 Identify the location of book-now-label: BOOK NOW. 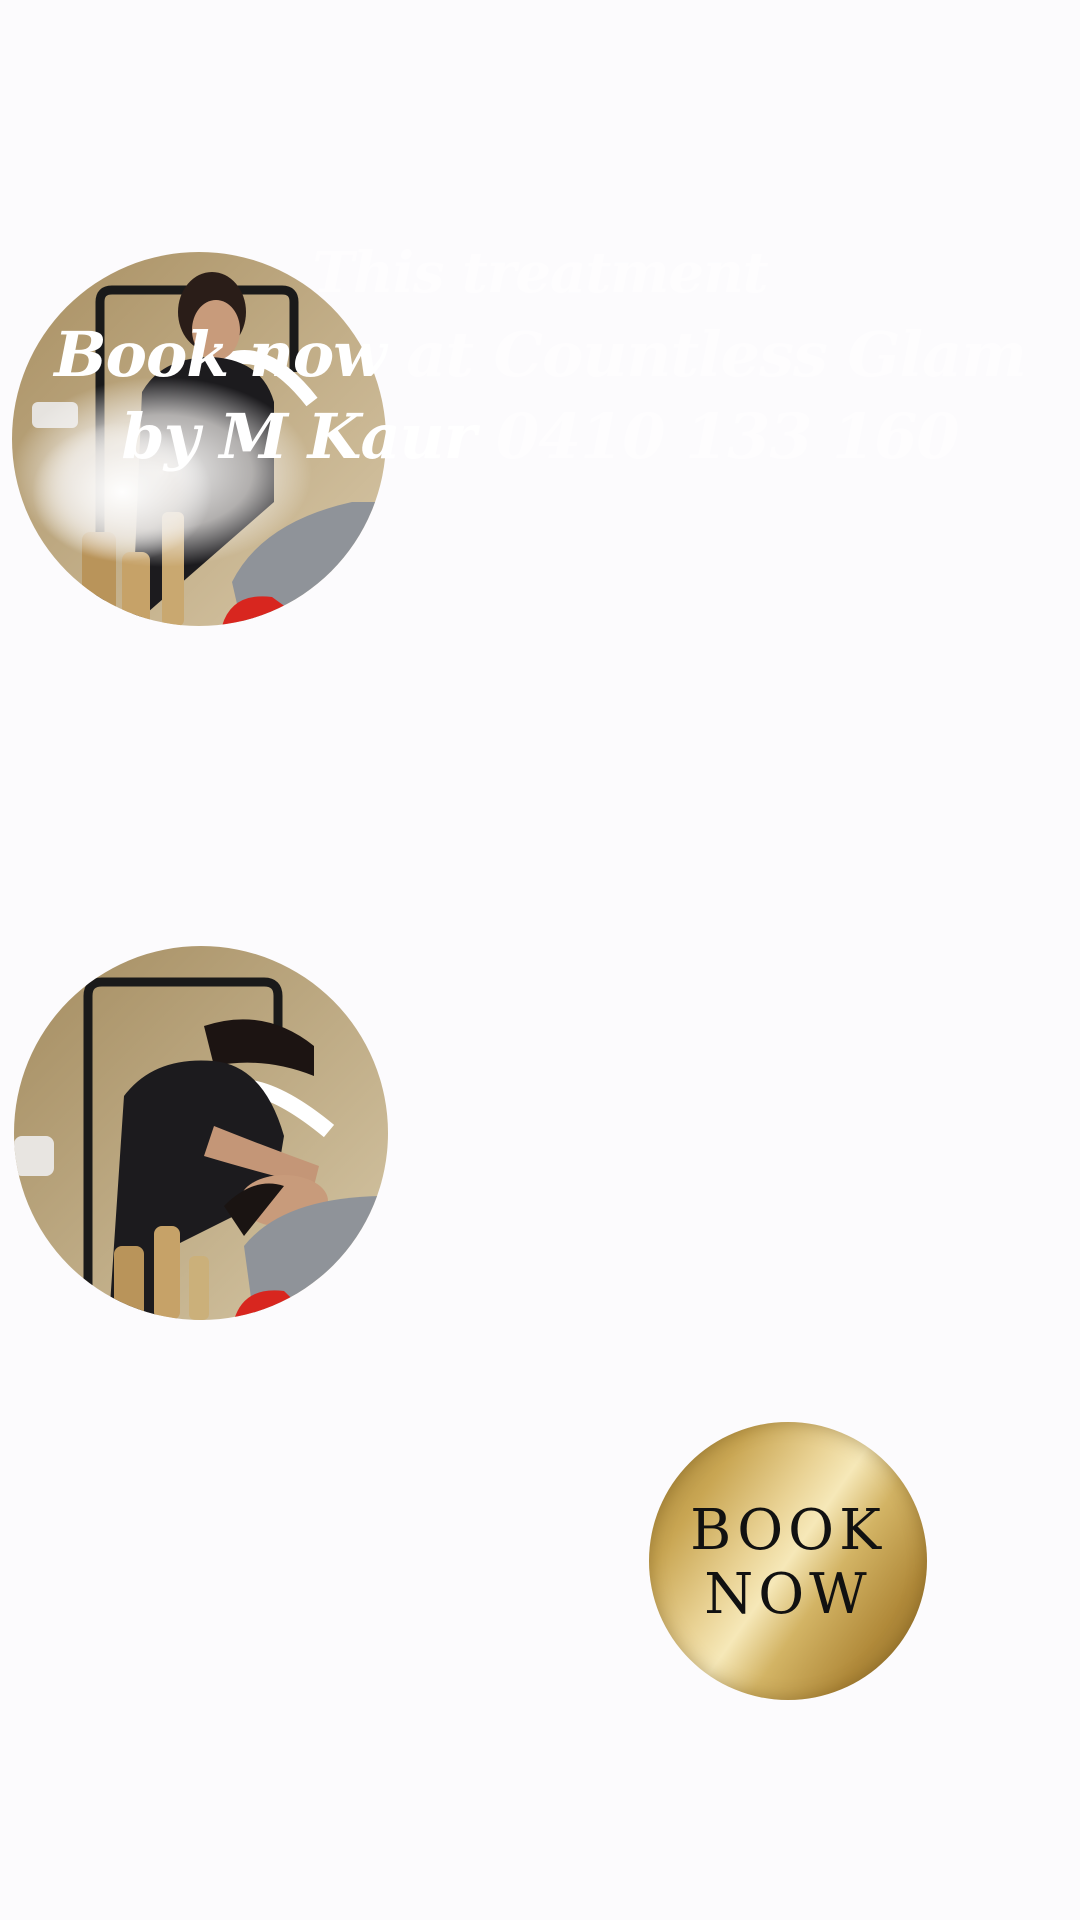
(788, 1563).